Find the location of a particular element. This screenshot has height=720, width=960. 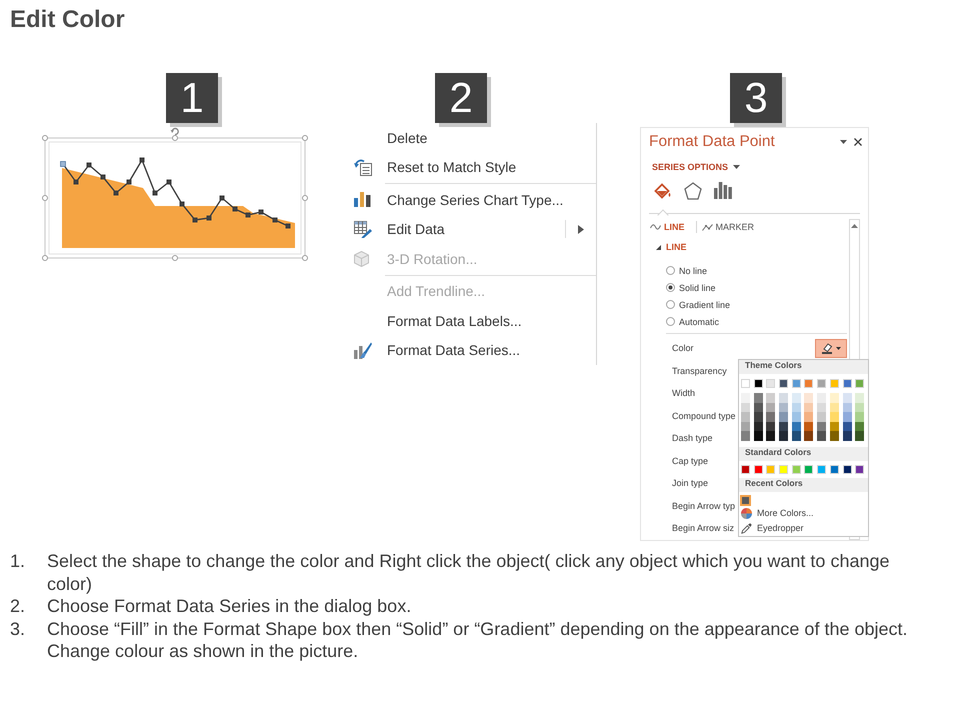

pentagon-icon is located at coordinates (693, 191).